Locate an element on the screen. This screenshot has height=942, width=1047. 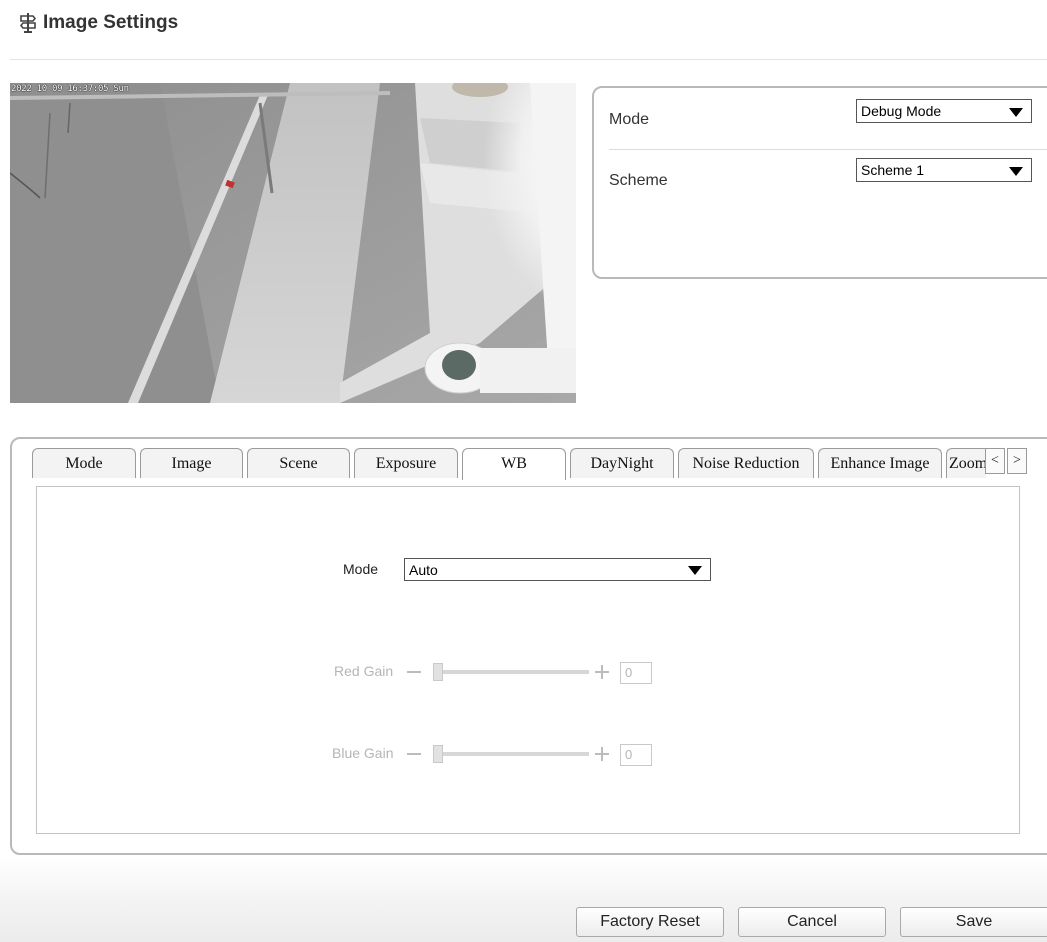
tab-enhance-image: Enhance Image is located at coordinates (880, 463).